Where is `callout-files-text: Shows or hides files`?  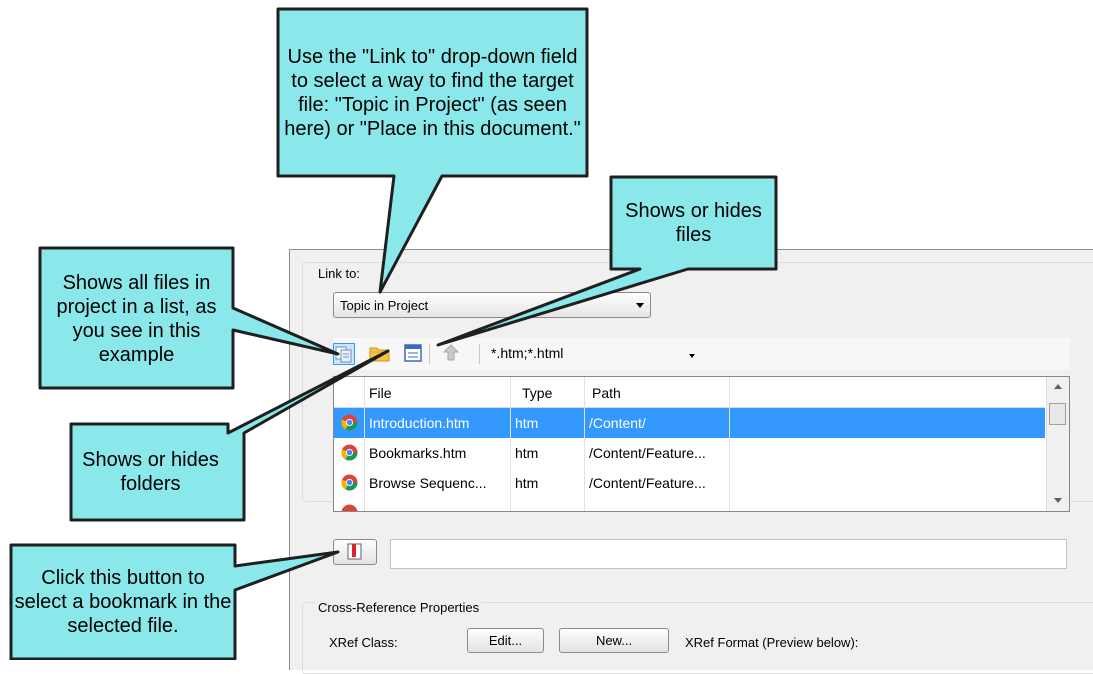 callout-files-text: Shows or hides files is located at coordinates (693, 223).